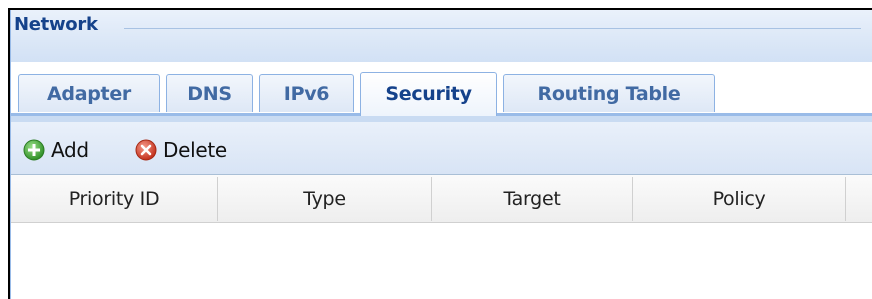 Image resolution: width=872 pixels, height=299 pixels. Describe the element at coordinates (609, 93) in the screenshot. I see `tab-routing-table: Routing Table` at that location.